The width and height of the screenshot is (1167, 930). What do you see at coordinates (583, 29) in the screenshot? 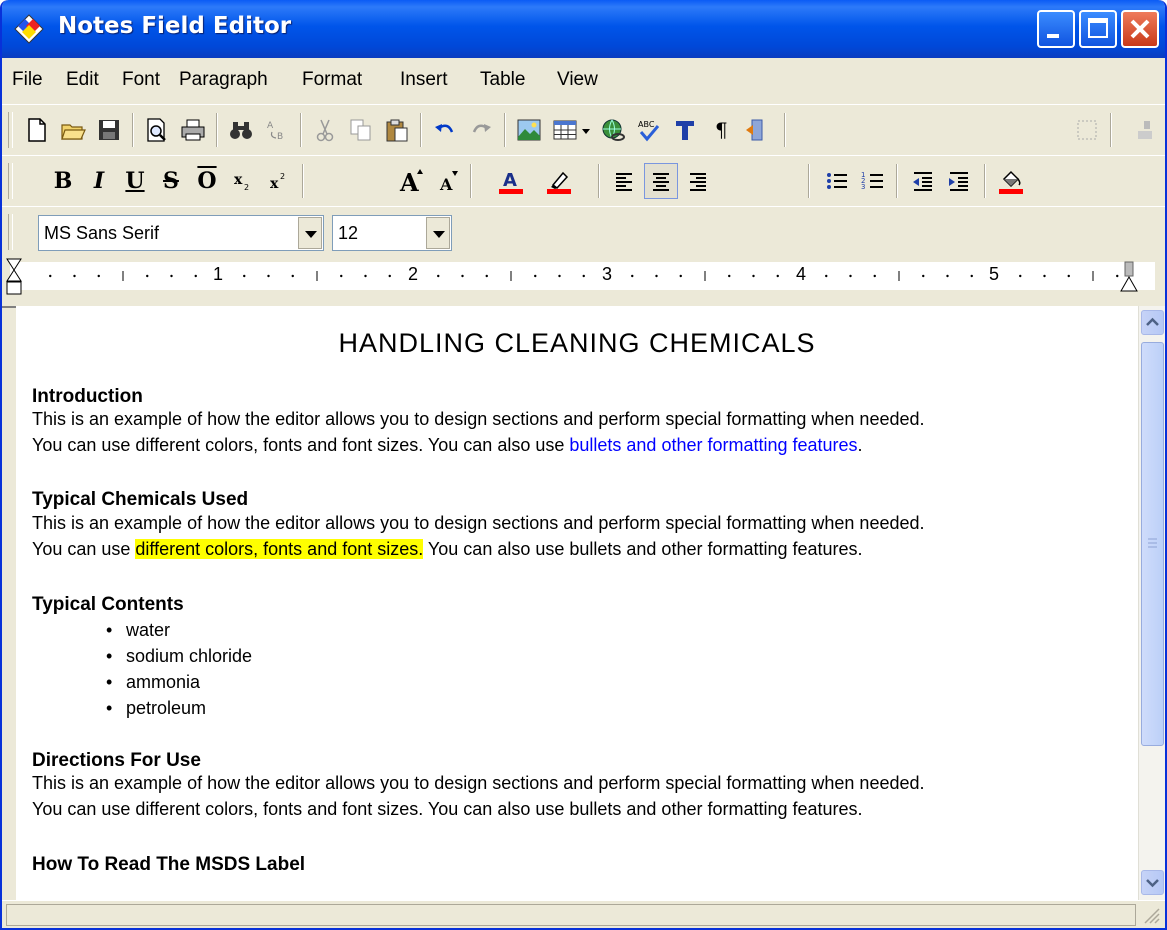
I see `title-bar: Notes Field Editor` at bounding box center [583, 29].